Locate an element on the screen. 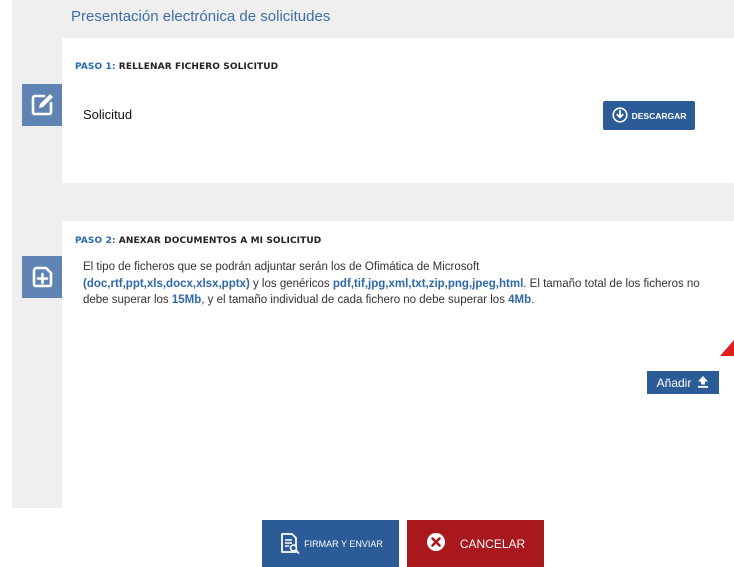 The height and width of the screenshot is (567, 734). sign-send-button: FIRMAR Y ENVIAR is located at coordinates (330, 543).